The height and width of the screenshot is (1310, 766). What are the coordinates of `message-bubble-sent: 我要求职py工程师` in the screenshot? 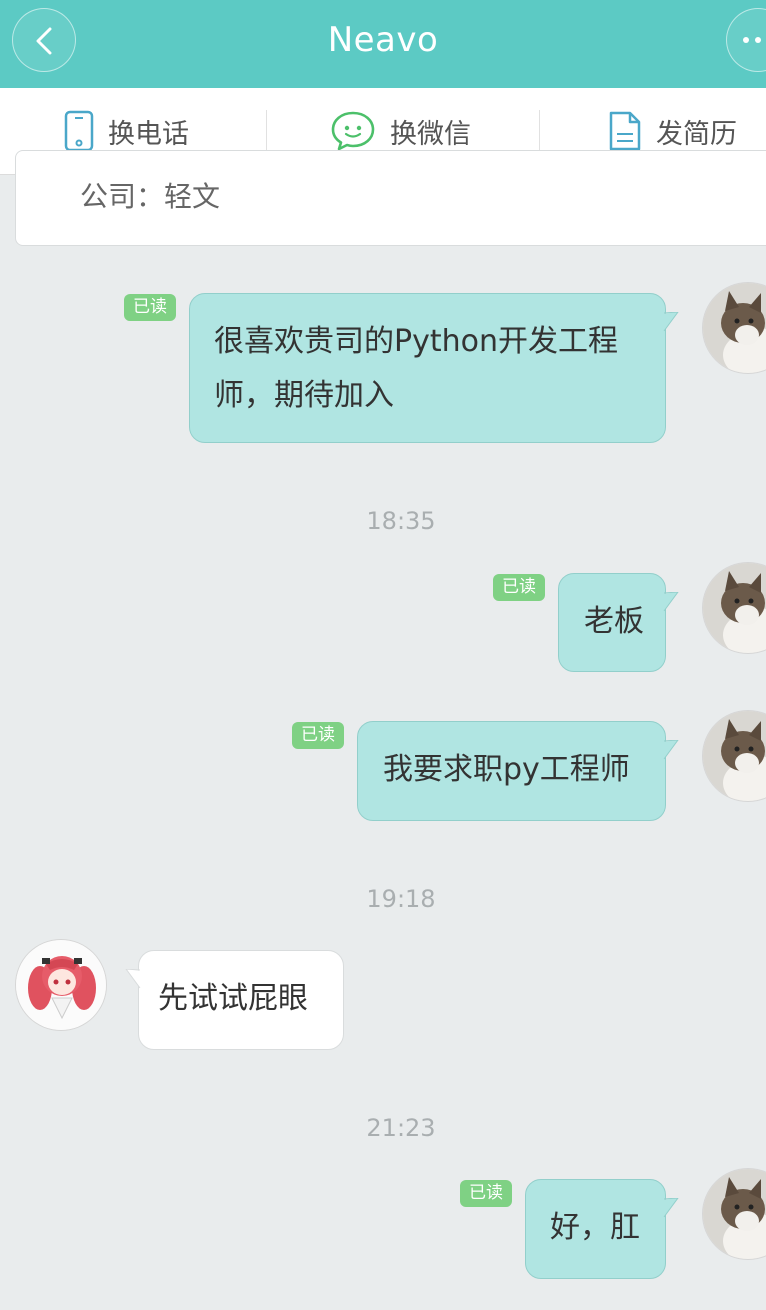 It's located at (518, 771).